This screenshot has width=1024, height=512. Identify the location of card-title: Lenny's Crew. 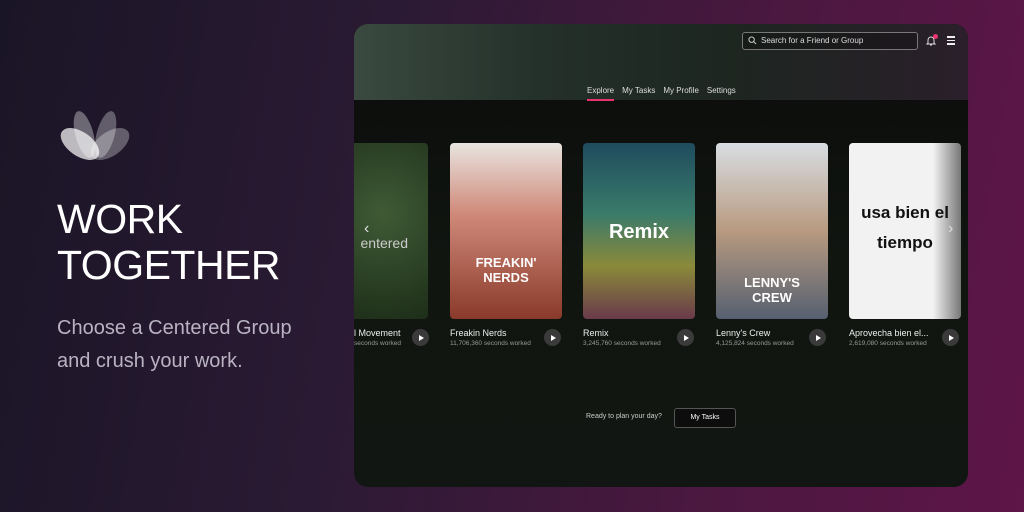
(743, 333).